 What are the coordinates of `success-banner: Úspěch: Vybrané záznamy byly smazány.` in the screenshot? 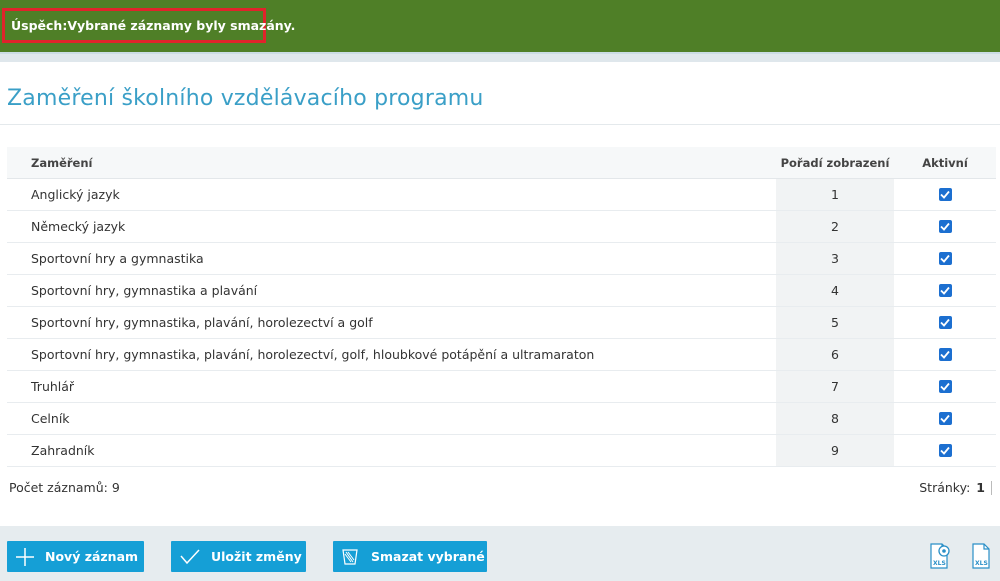 It's located at (500, 26).